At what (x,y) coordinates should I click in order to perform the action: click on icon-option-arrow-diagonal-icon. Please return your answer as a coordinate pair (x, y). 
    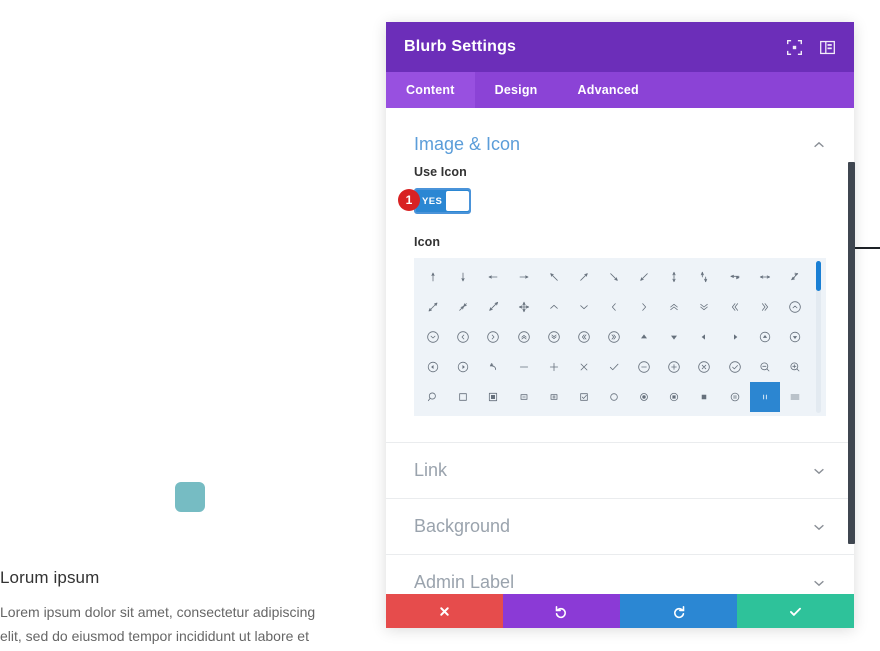
    Looking at the image, I should click on (795, 277).